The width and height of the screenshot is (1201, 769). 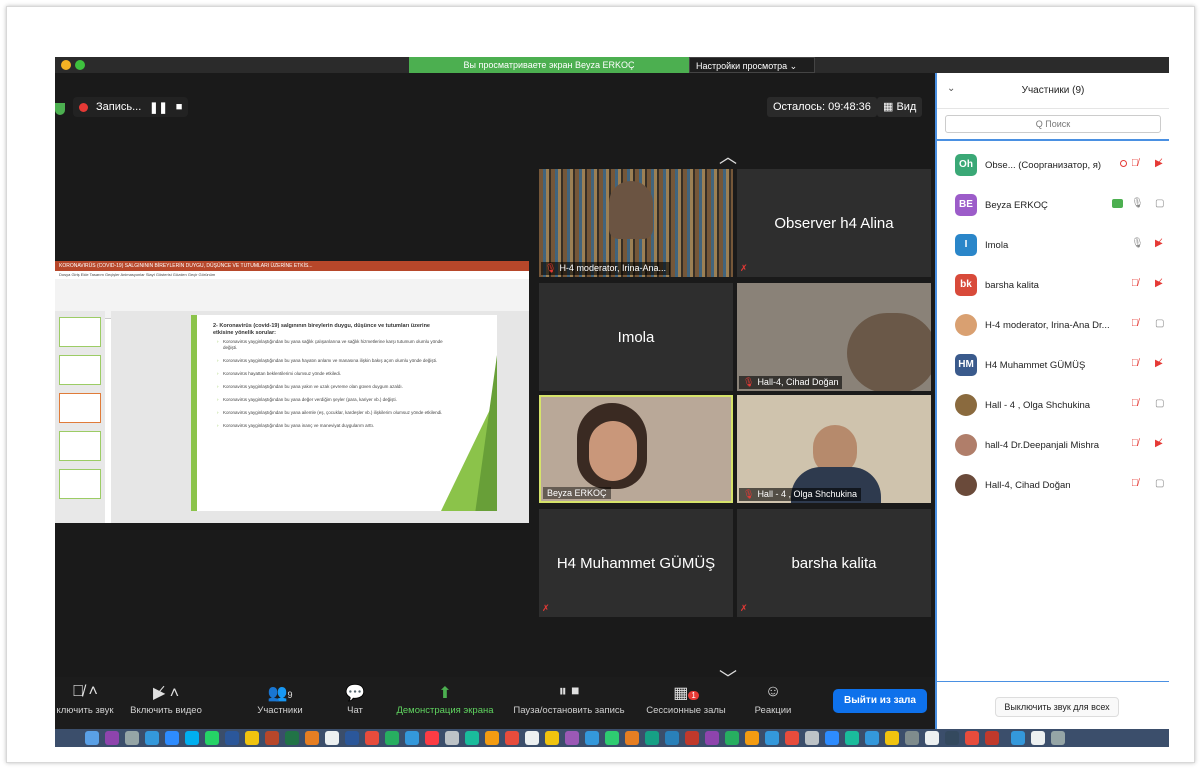 I want to click on chat-button: 💬 Чат, so click(x=355, y=699).